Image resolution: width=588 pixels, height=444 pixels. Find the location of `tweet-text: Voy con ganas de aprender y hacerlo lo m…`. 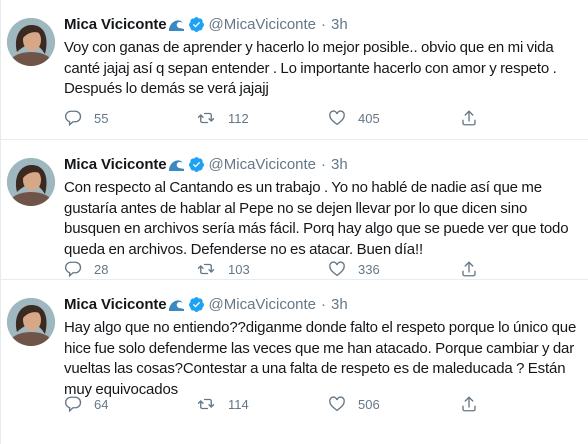

tweet-text: Voy con ganas de aprender y hacerlo lo m… is located at coordinates (310, 68).